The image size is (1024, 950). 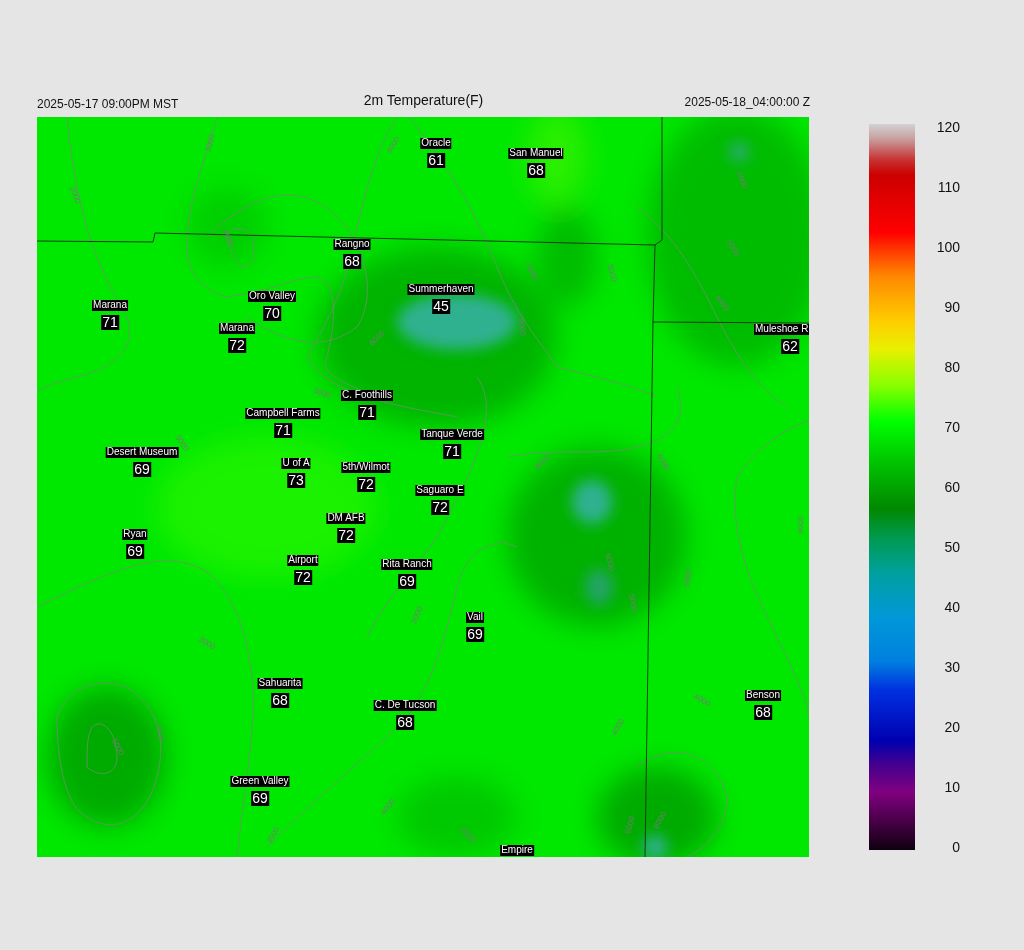 What do you see at coordinates (436, 143) in the screenshot?
I see `station-name: Oracle` at bounding box center [436, 143].